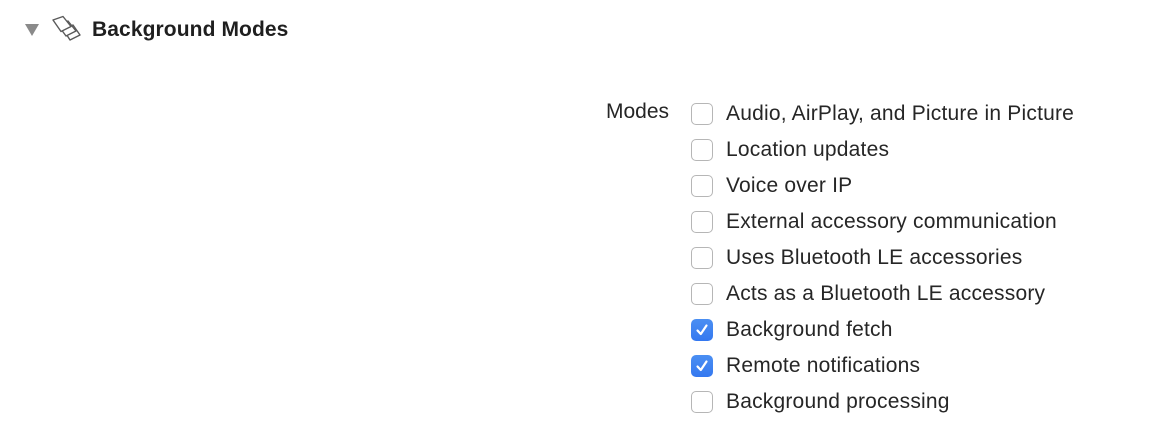 The width and height of the screenshot is (1158, 436). What do you see at coordinates (838, 401) in the screenshot?
I see `mode-option-label: Background processing` at bounding box center [838, 401].